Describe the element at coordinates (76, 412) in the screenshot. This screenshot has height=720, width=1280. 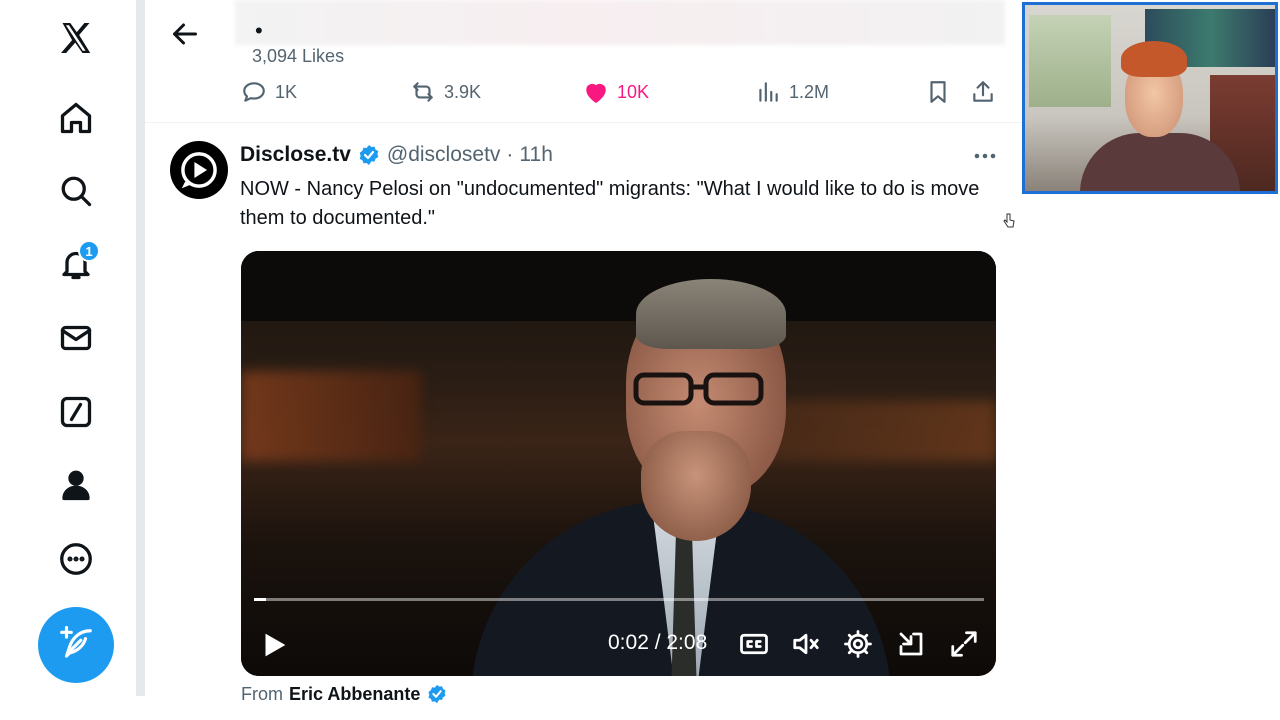
I see `slash-box-icon` at that location.